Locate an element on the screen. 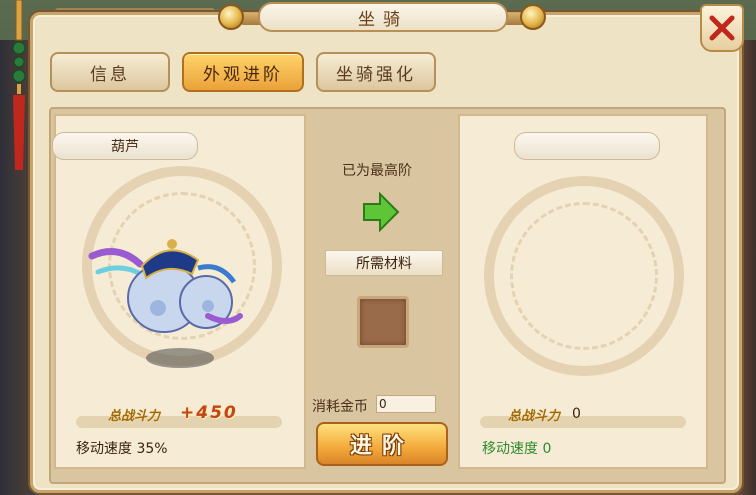 The height and width of the screenshot is (495, 756). next-power-value: 0 is located at coordinates (576, 414).